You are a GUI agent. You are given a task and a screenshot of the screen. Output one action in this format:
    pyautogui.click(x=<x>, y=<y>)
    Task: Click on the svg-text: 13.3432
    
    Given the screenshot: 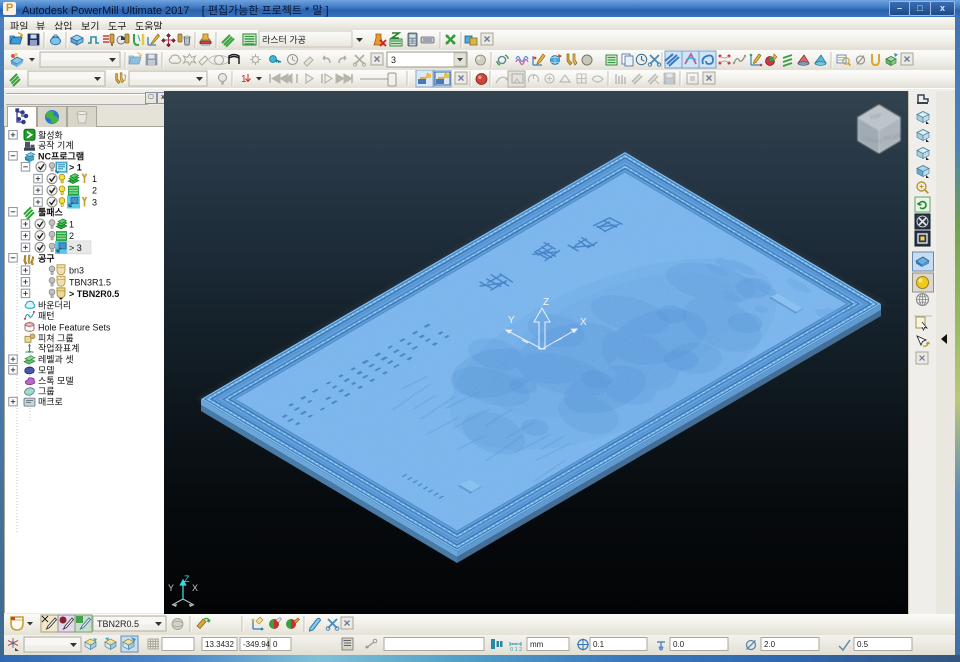 What is the action you would take?
    pyautogui.click(x=219, y=644)
    